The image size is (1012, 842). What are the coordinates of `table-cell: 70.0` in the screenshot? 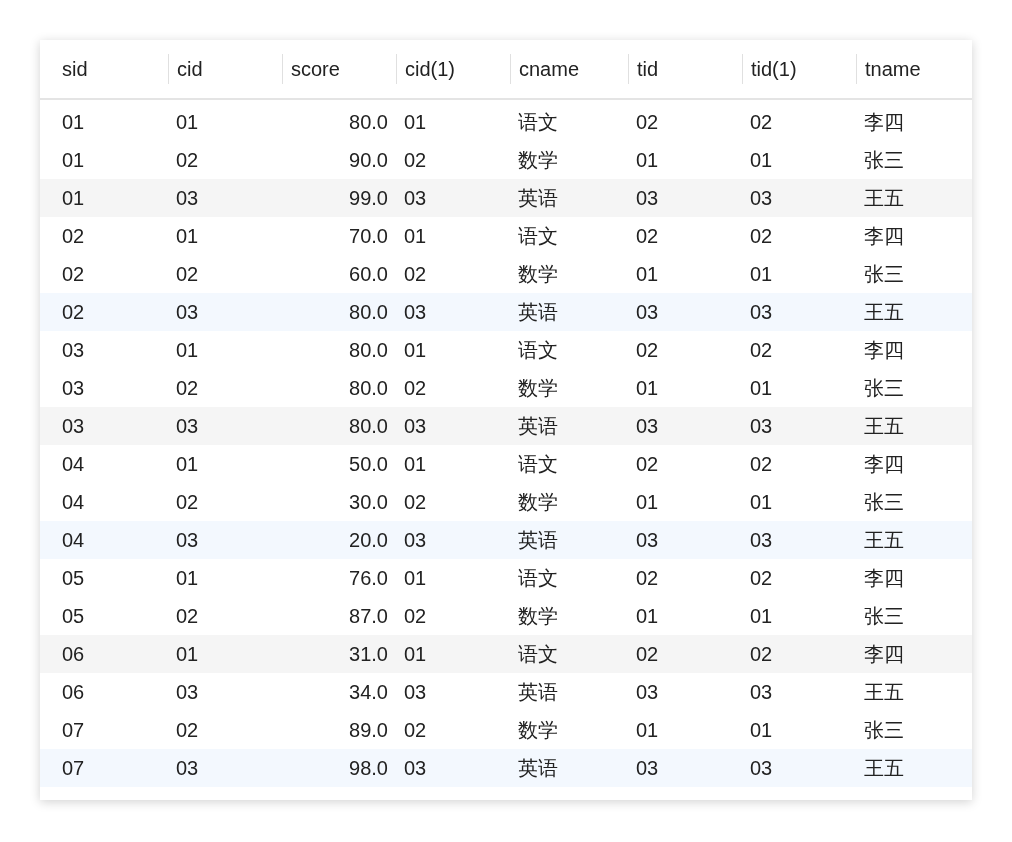 It's located at (368, 236).